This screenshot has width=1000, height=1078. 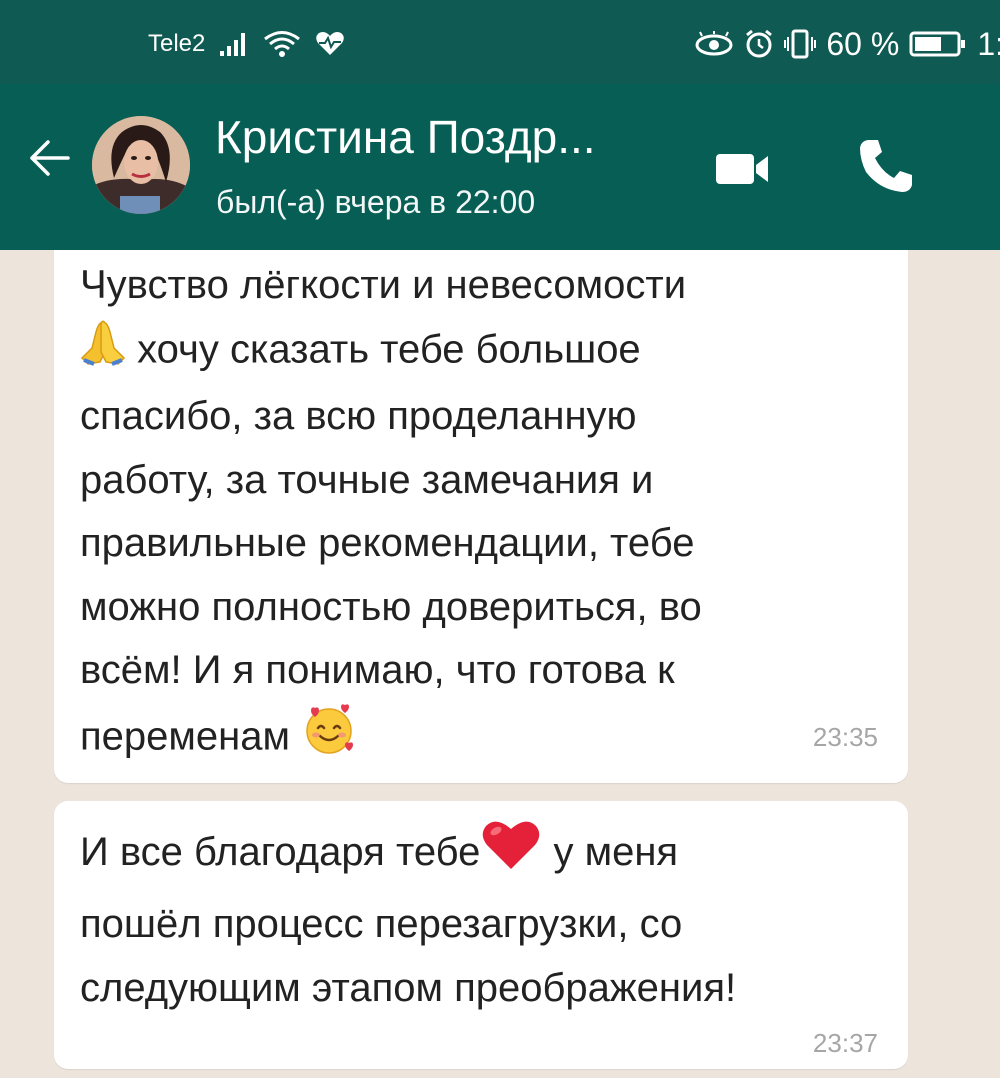 I want to click on message-line-text: переменам, so click(x=185, y=735).